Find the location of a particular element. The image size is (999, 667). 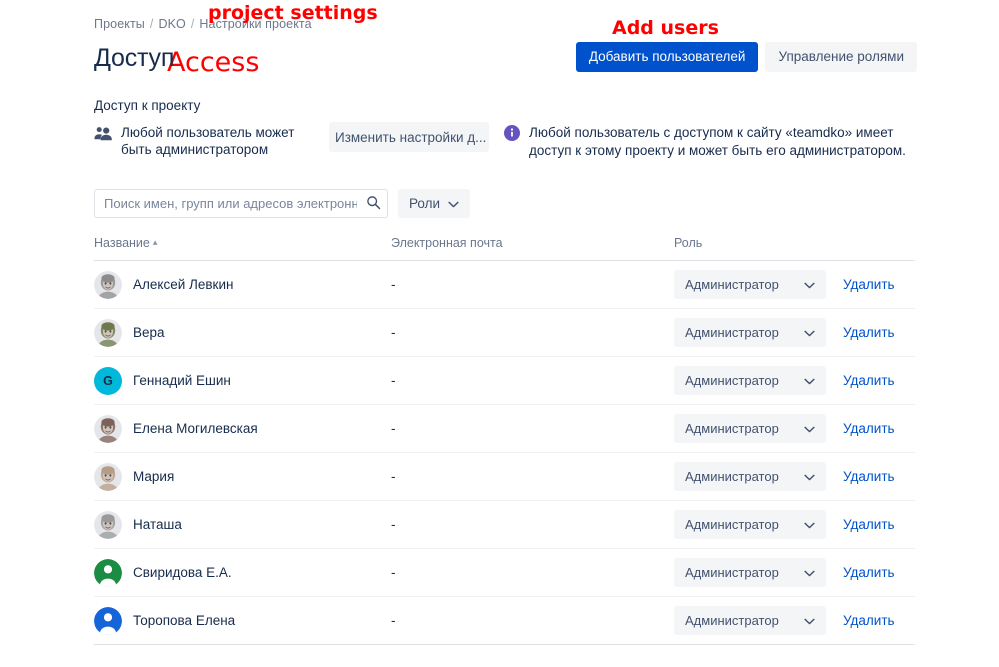

table-row: Елена Могилевская - Администратор Удалить is located at coordinates (504, 429).